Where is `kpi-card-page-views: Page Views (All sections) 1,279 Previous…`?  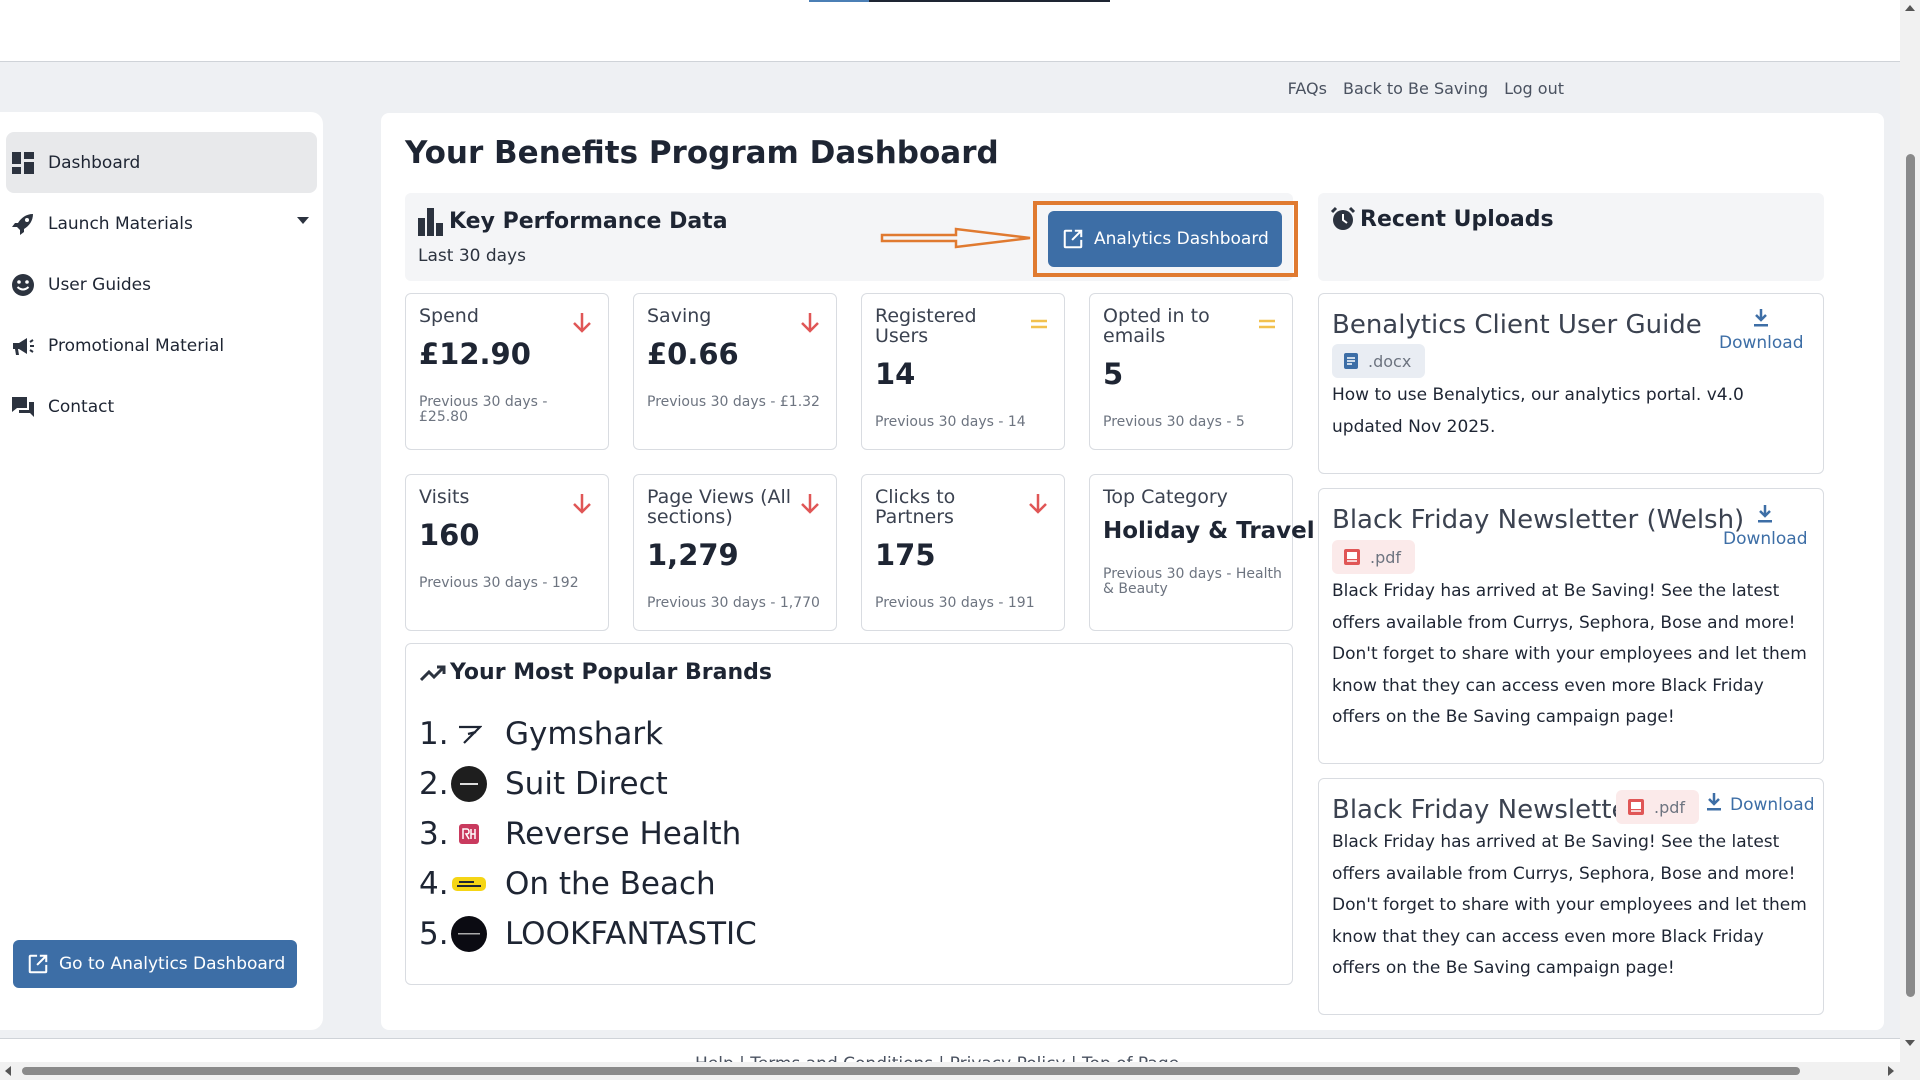 kpi-card-page-views: Page Views (All sections) 1,279 Previous… is located at coordinates (735, 552).